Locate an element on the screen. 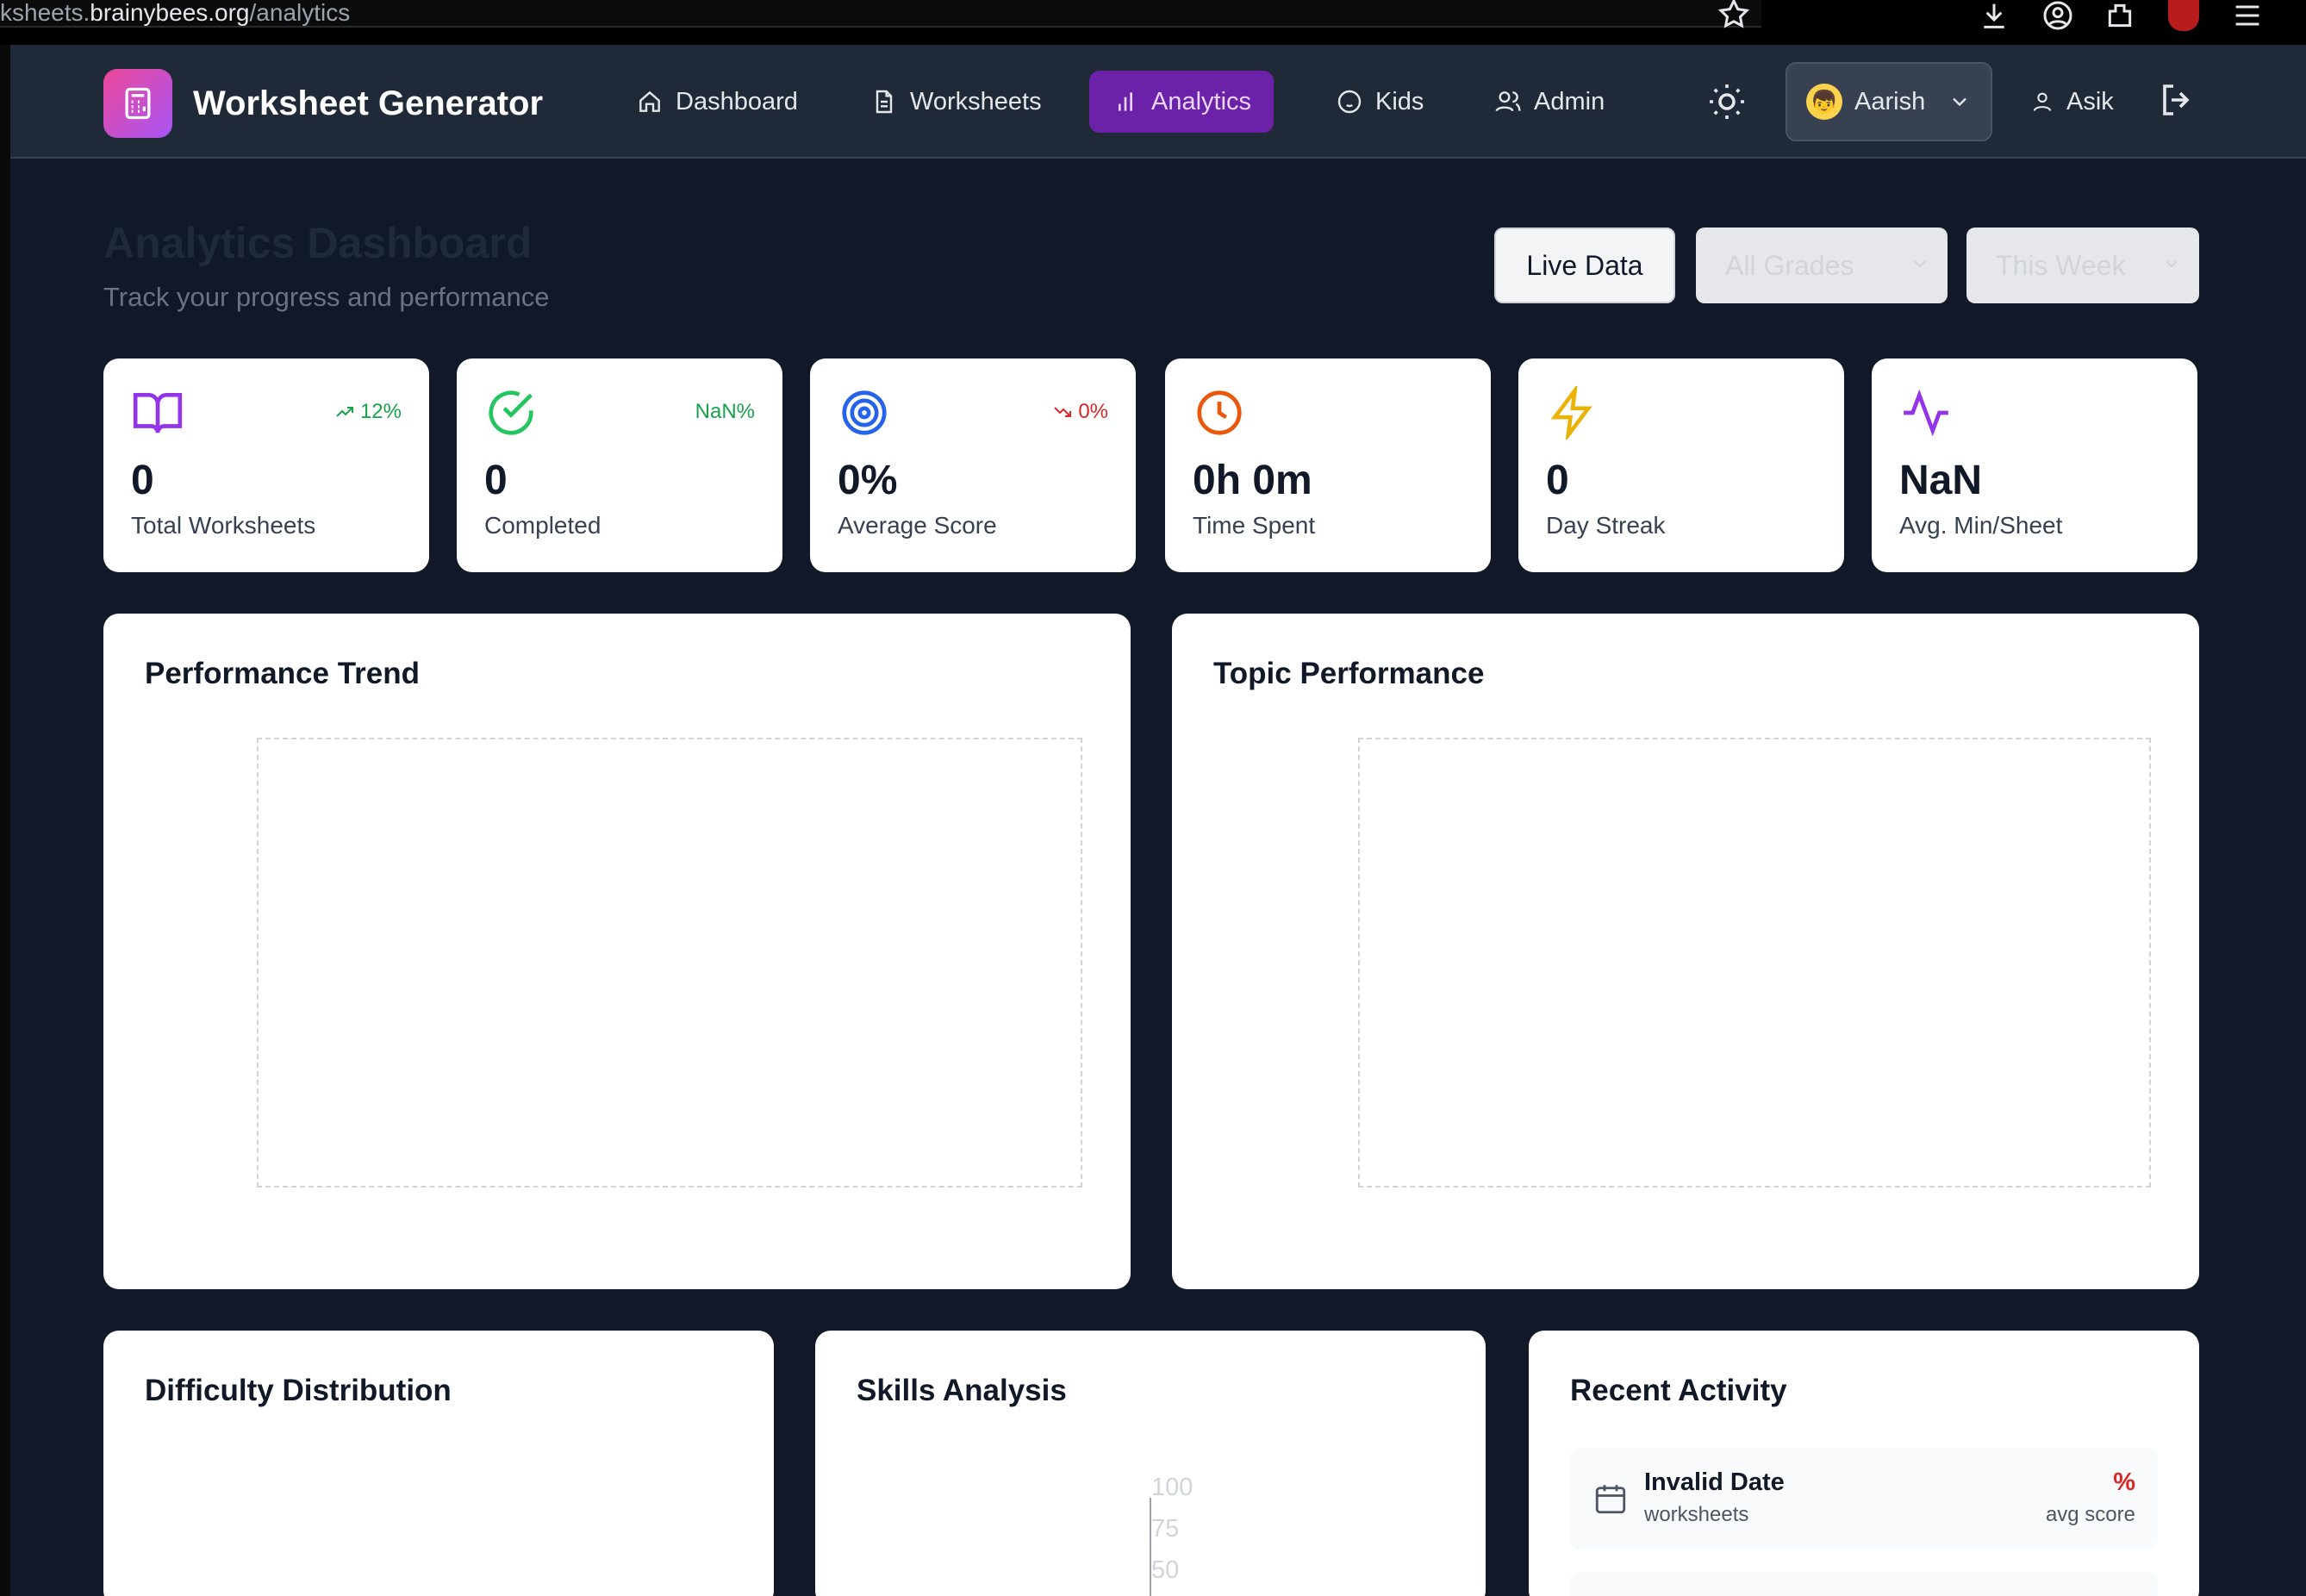 This screenshot has height=1596, width=2306. stat-value: 0% is located at coordinates (868, 480).